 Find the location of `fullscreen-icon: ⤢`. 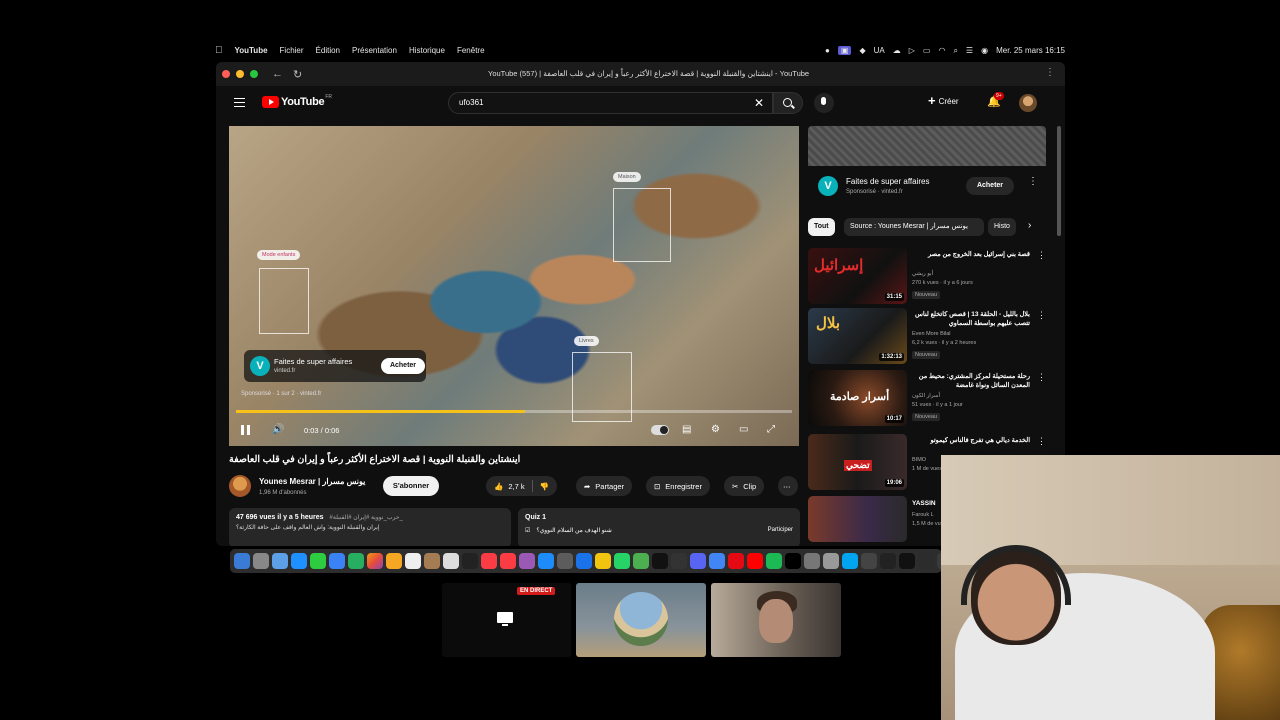

fullscreen-icon: ⤢ is located at coordinates (771, 429).